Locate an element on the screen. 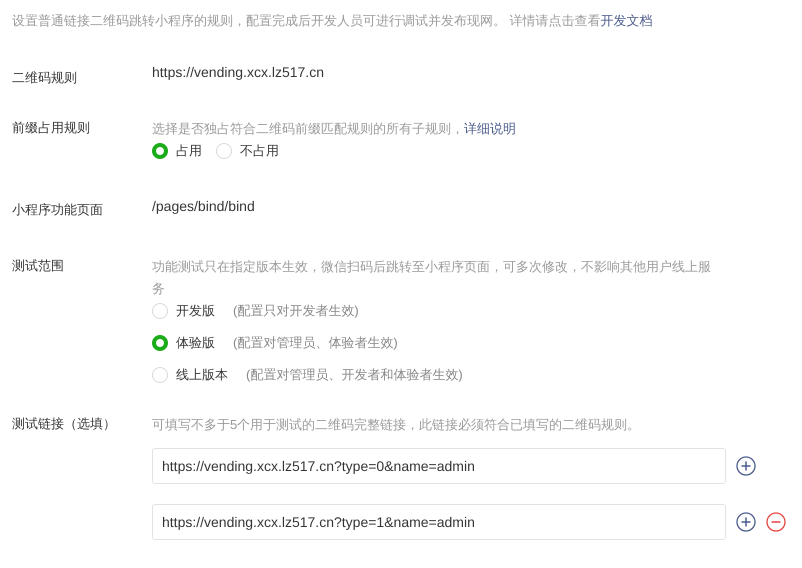 The image size is (802, 568). option-label: 线上版本 is located at coordinates (202, 375).